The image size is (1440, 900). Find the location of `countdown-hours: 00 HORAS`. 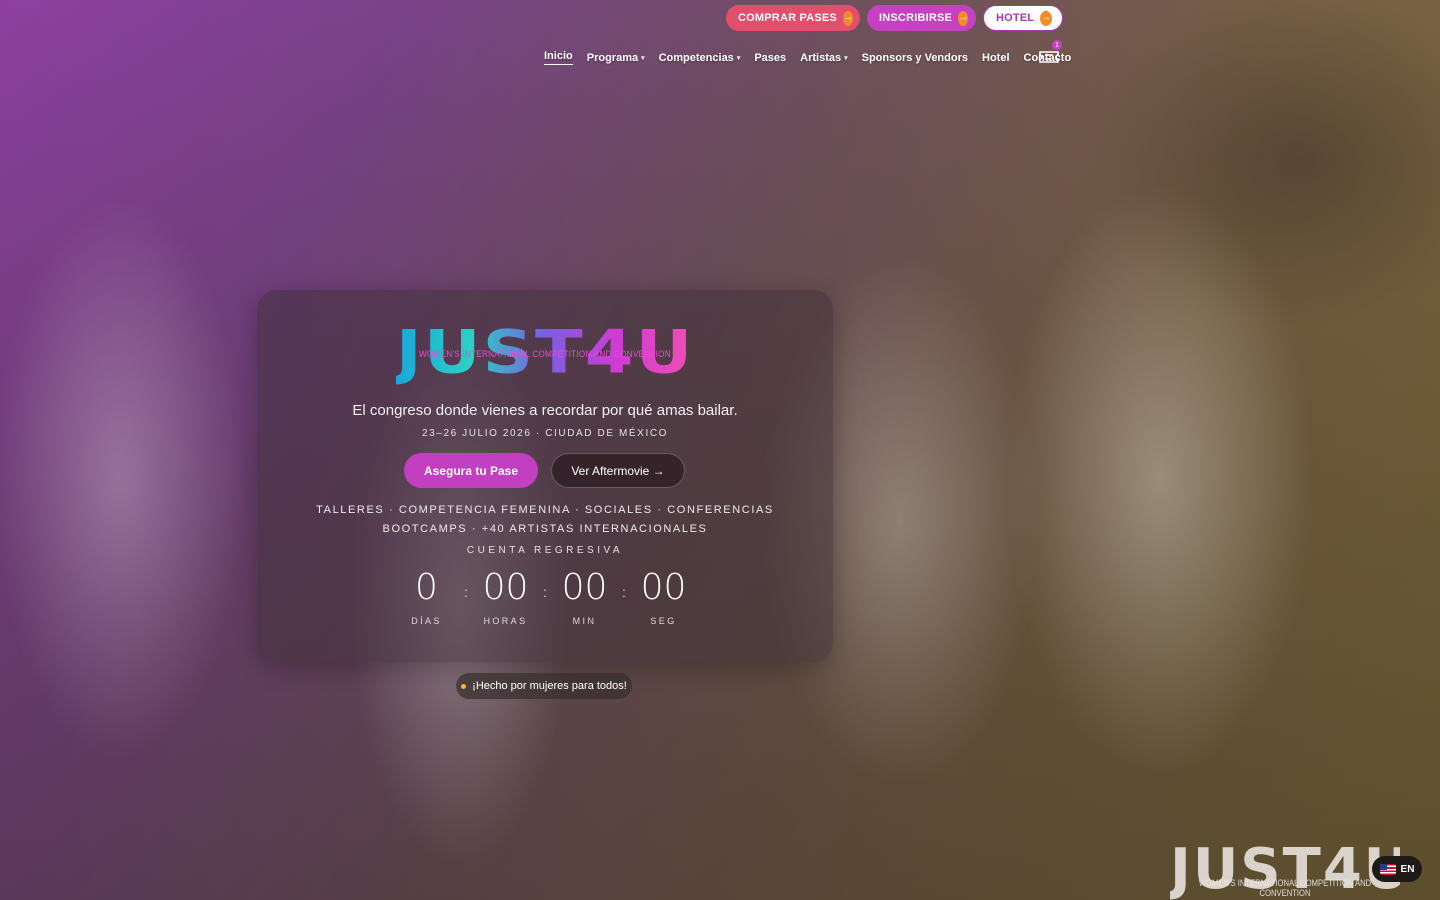

countdown-hours: 00 HORAS is located at coordinates (506, 596).